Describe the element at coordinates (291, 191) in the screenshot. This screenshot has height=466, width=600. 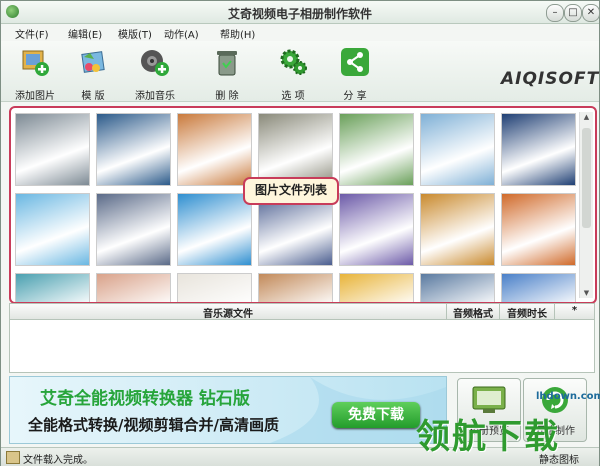
I see `image-list-callout: 图片文件列表` at that location.